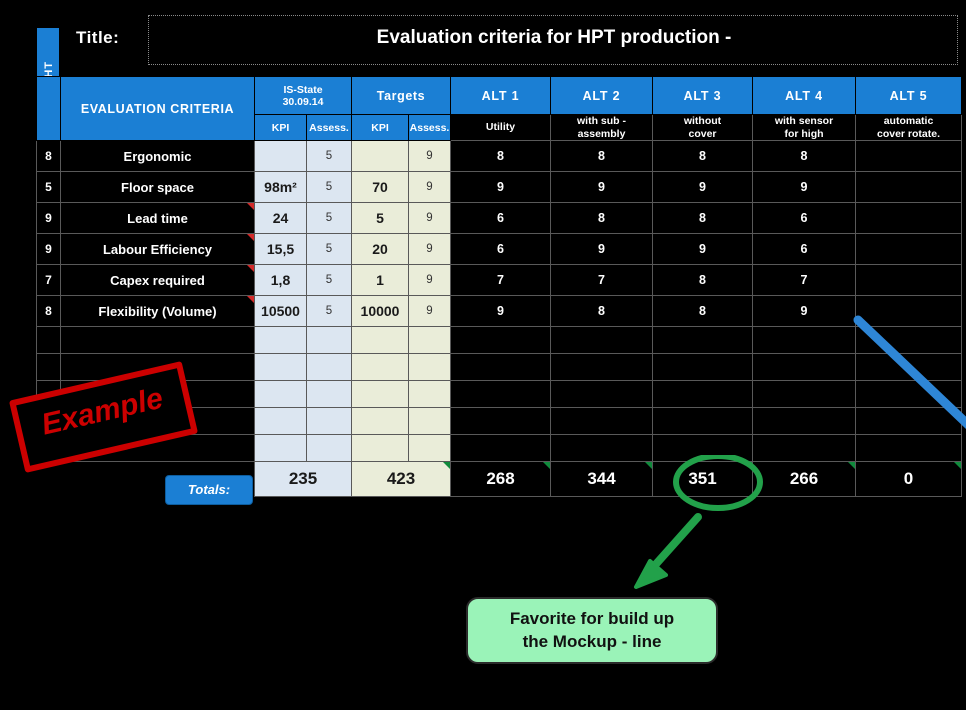 Image resolution: width=966 pixels, height=710 pixels. Describe the element at coordinates (500, 479) in the screenshot. I see `totals-alt-1: 268` at that location.